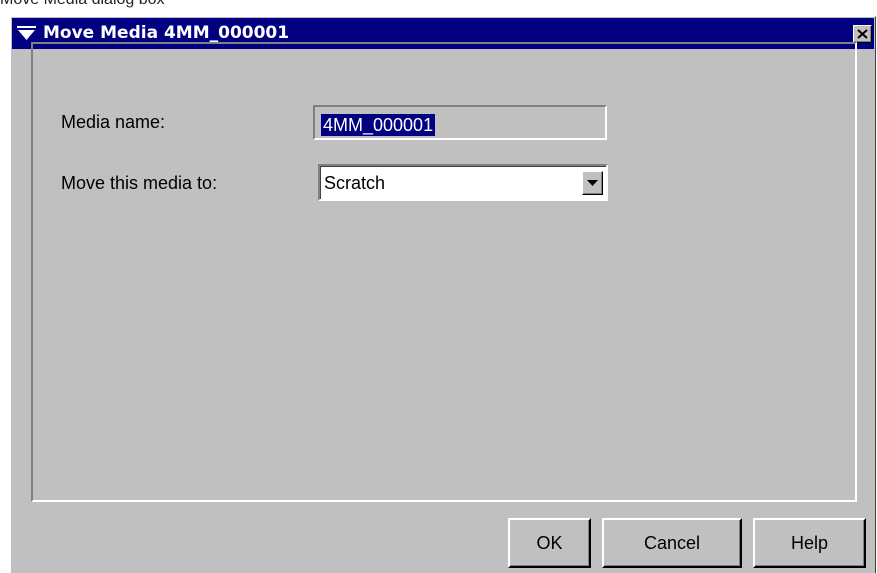 The image size is (877, 573). I want to click on media-name-value: 4MM_000001, so click(378, 125).